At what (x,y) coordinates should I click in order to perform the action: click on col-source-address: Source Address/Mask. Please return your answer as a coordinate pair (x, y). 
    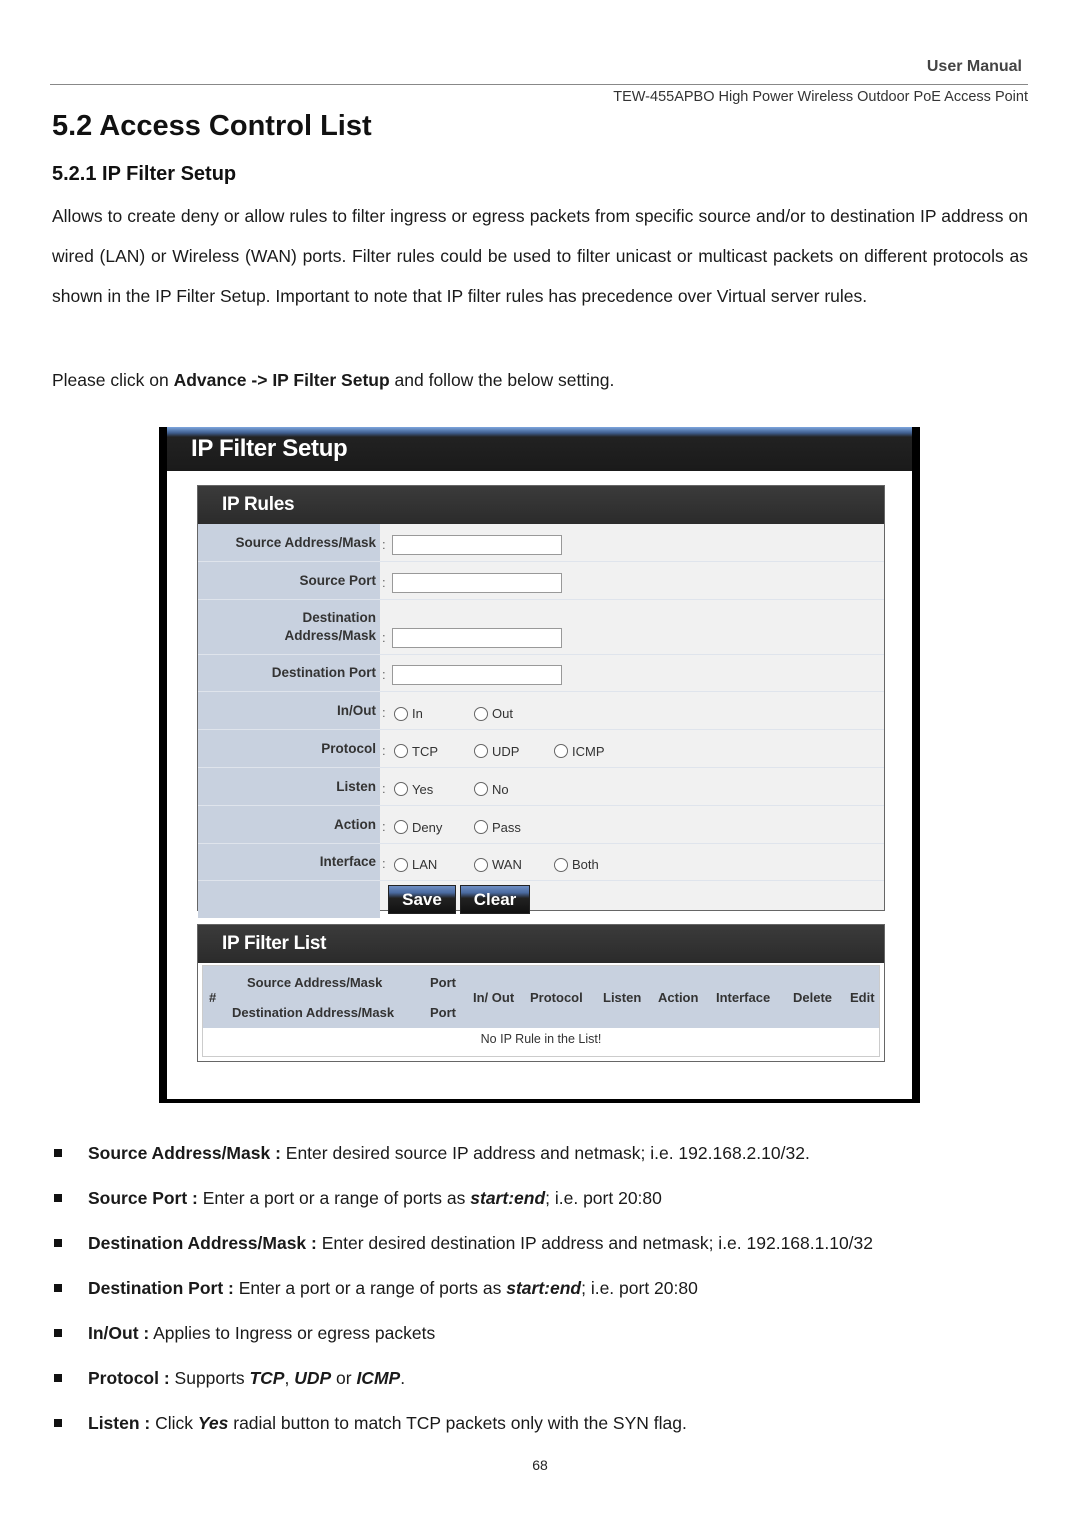
    Looking at the image, I should click on (315, 982).